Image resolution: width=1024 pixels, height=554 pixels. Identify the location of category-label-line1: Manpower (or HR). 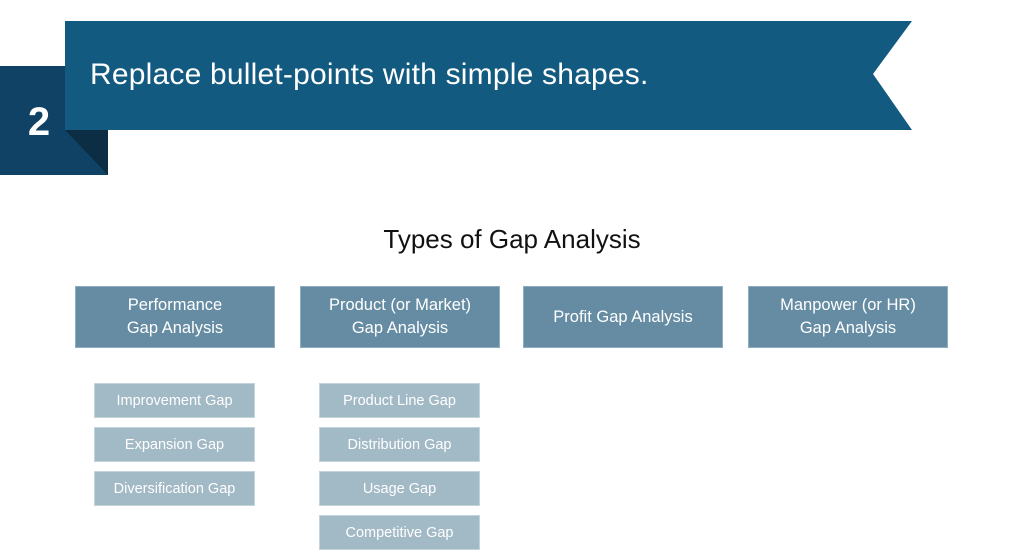
(848, 305).